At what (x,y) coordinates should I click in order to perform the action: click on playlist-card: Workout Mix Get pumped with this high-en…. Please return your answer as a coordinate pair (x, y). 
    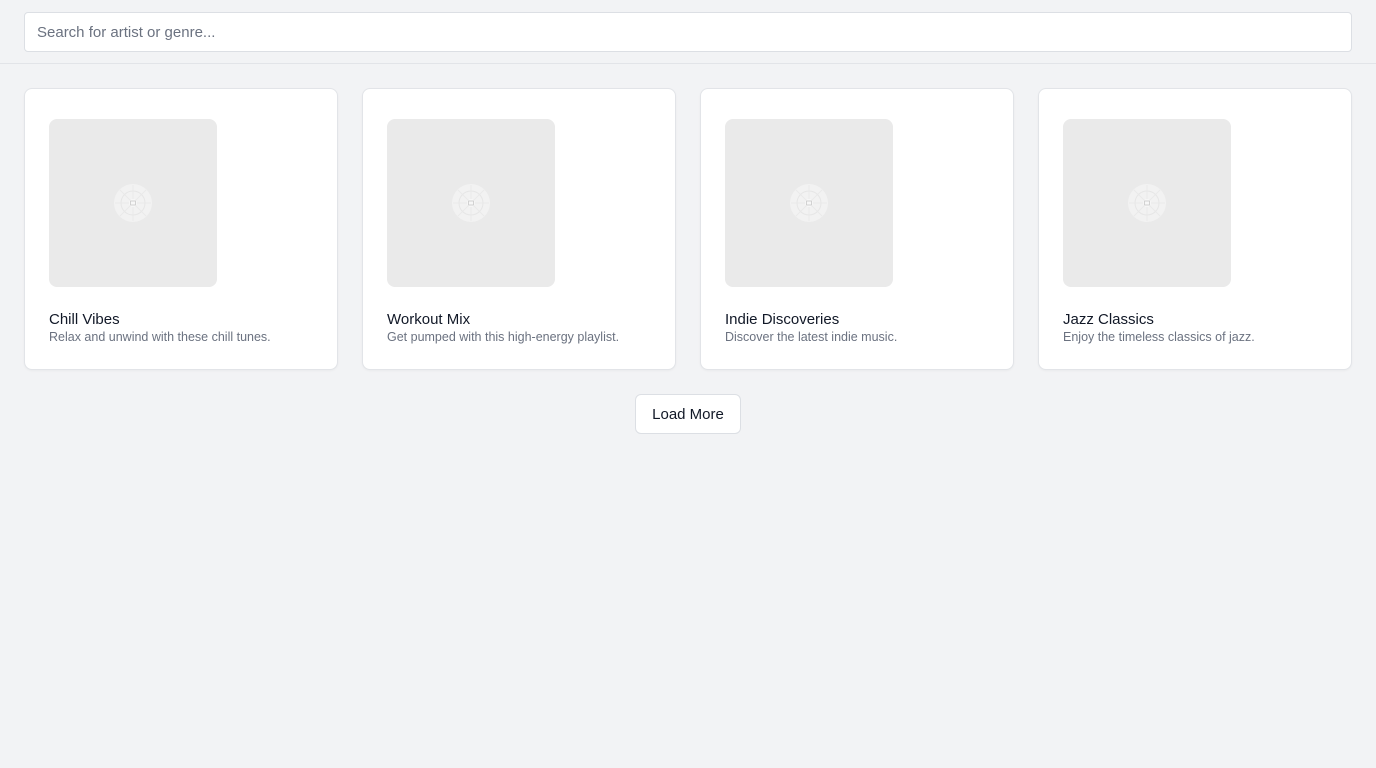
    Looking at the image, I should click on (519, 229).